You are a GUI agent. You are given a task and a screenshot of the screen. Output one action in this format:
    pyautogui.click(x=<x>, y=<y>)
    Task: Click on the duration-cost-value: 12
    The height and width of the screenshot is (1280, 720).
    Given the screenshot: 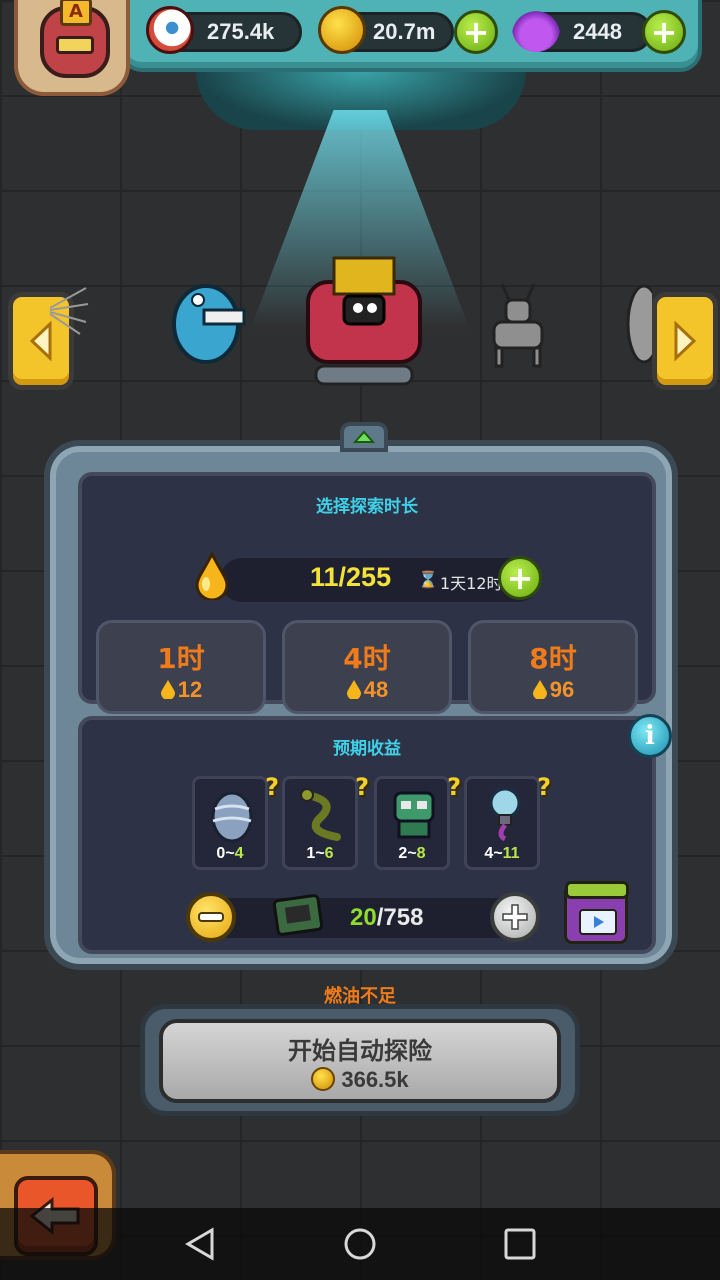 What is the action you would take?
    pyautogui.click(x=190, y=689)
    